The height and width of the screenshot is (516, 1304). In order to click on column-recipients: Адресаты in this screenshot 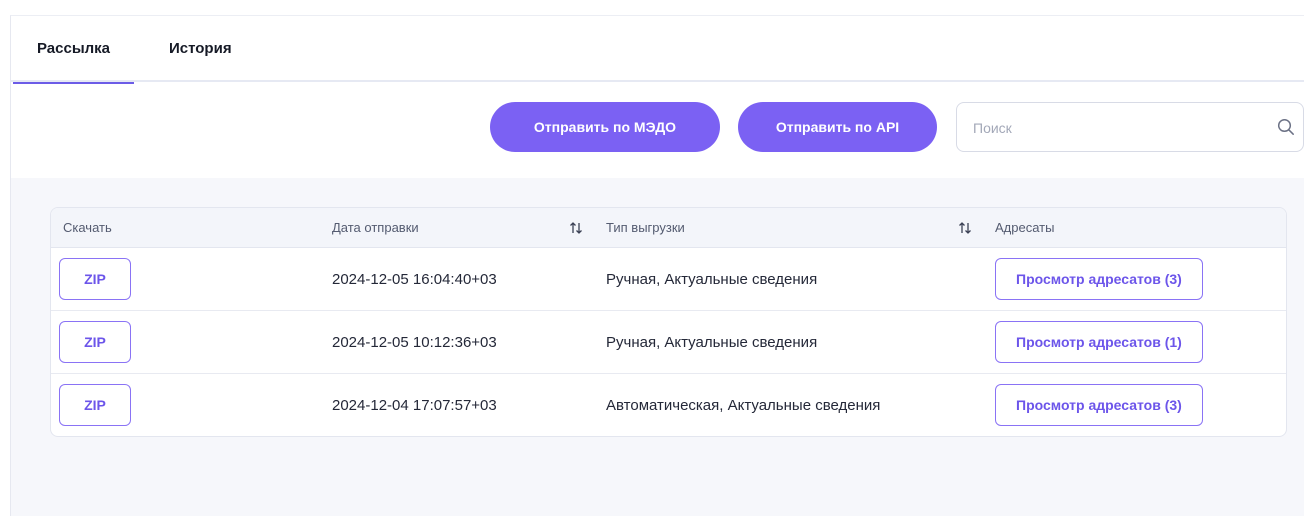, I will do `click(1025, 227)`.